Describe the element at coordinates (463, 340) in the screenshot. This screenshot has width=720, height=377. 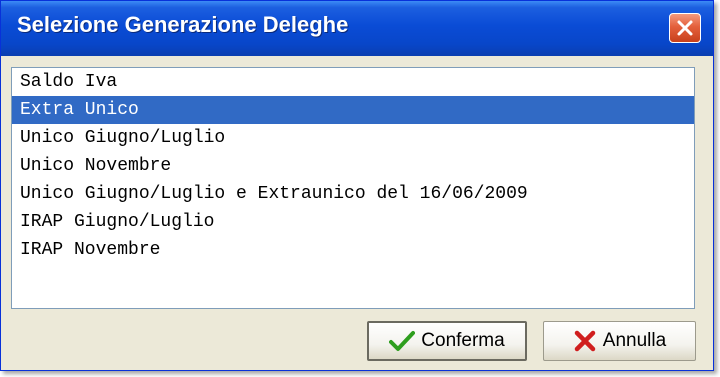
I see `confirm-button-label: Conferma` at that location.